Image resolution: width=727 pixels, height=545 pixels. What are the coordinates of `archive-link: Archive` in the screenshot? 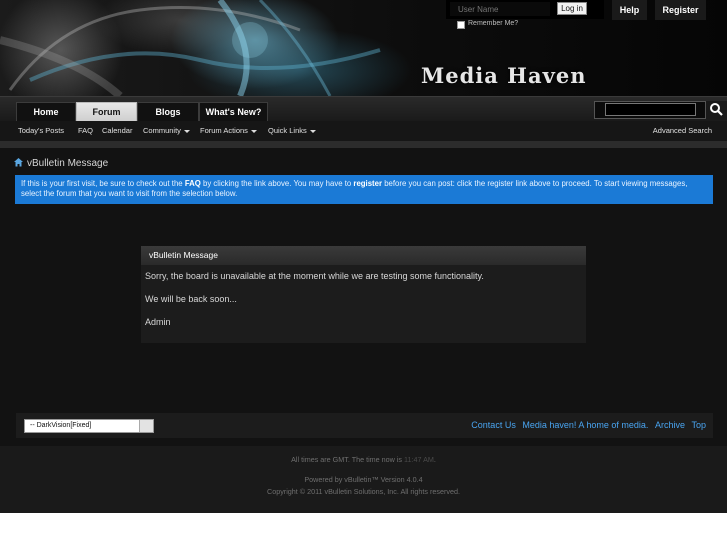 It's located at (670, 425).